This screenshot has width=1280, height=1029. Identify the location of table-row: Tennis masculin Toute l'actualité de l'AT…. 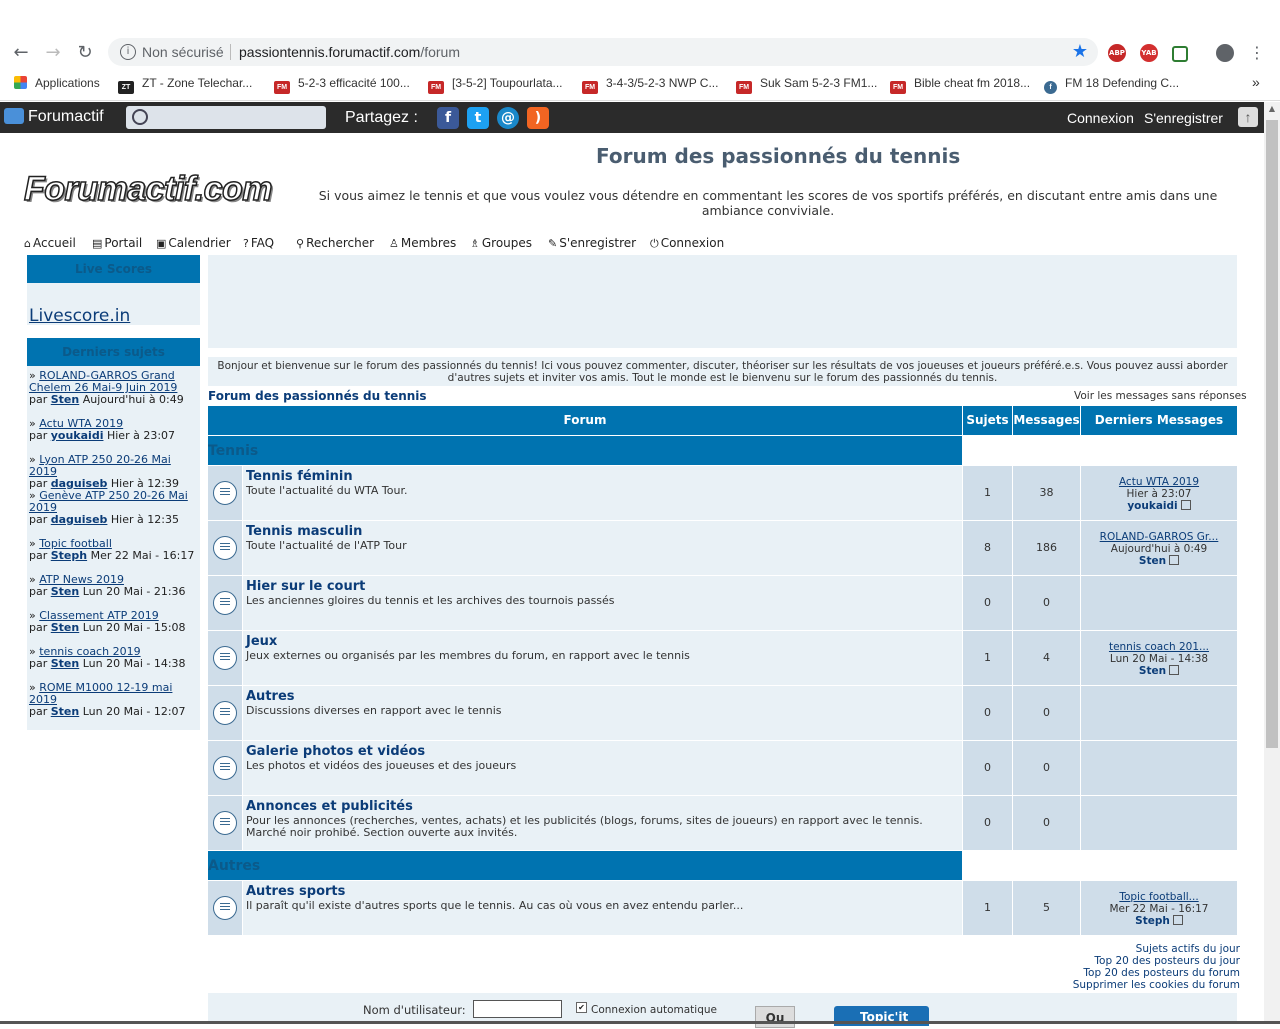
(722, 548).